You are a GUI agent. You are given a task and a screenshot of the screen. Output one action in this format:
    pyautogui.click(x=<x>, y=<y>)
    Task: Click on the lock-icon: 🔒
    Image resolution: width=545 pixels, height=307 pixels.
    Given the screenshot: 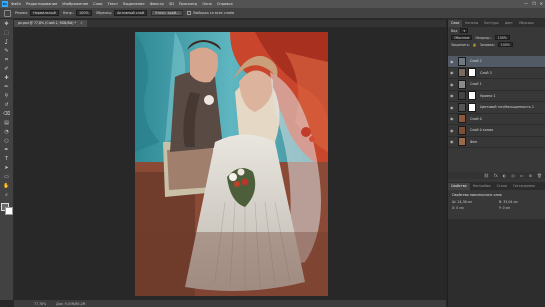 What is the action you would take?
    pyautogui.click(x=475, y=45)
    